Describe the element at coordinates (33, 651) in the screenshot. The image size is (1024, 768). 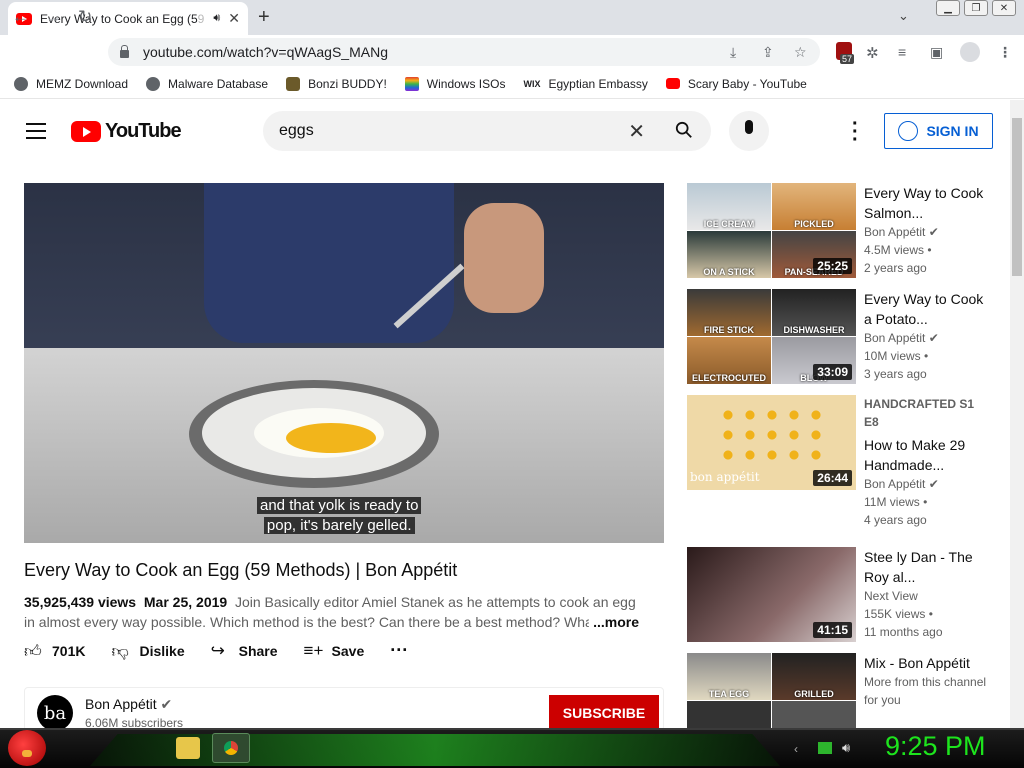
I see `thumbs-up-icon: 👍︎` at that location.